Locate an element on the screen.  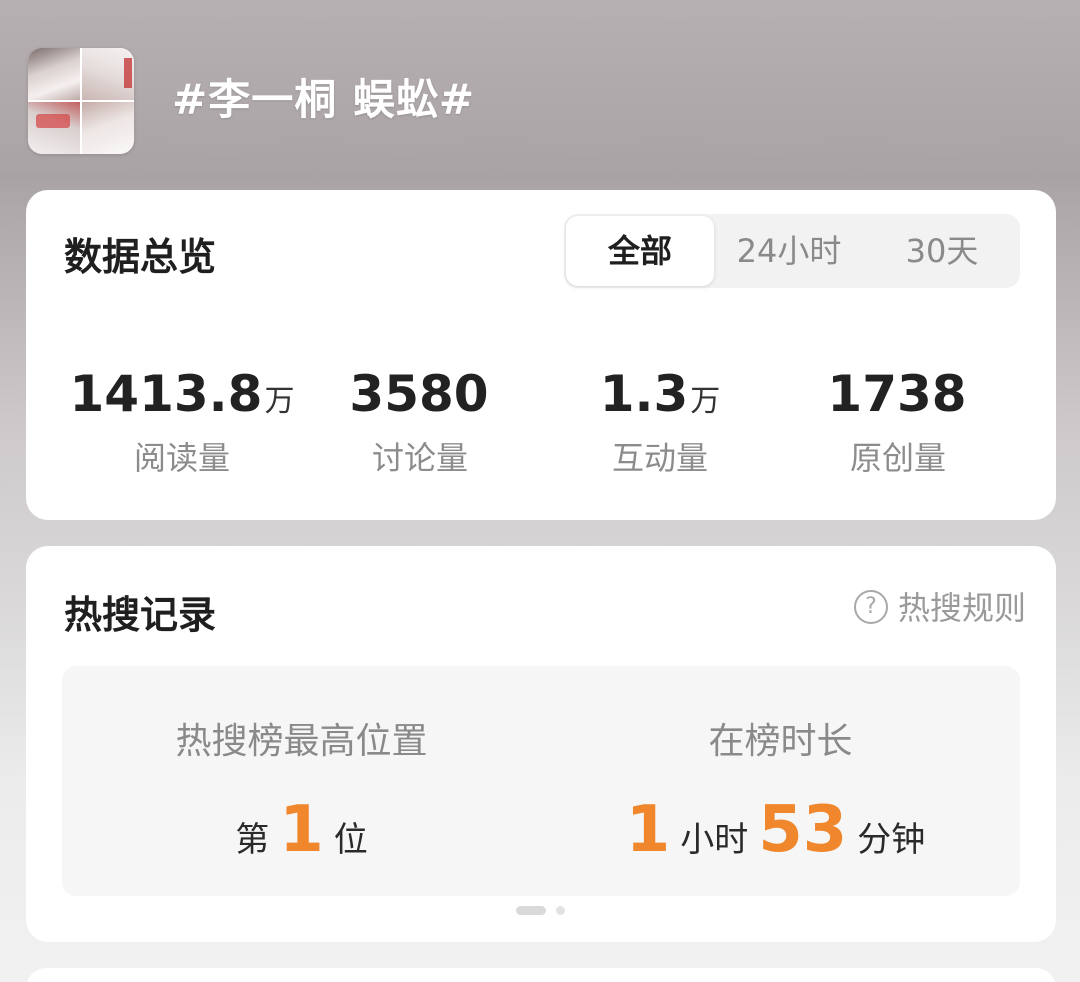
hot-search-rules-link: ? 热搜规则 is located at coordinates (939, 608).